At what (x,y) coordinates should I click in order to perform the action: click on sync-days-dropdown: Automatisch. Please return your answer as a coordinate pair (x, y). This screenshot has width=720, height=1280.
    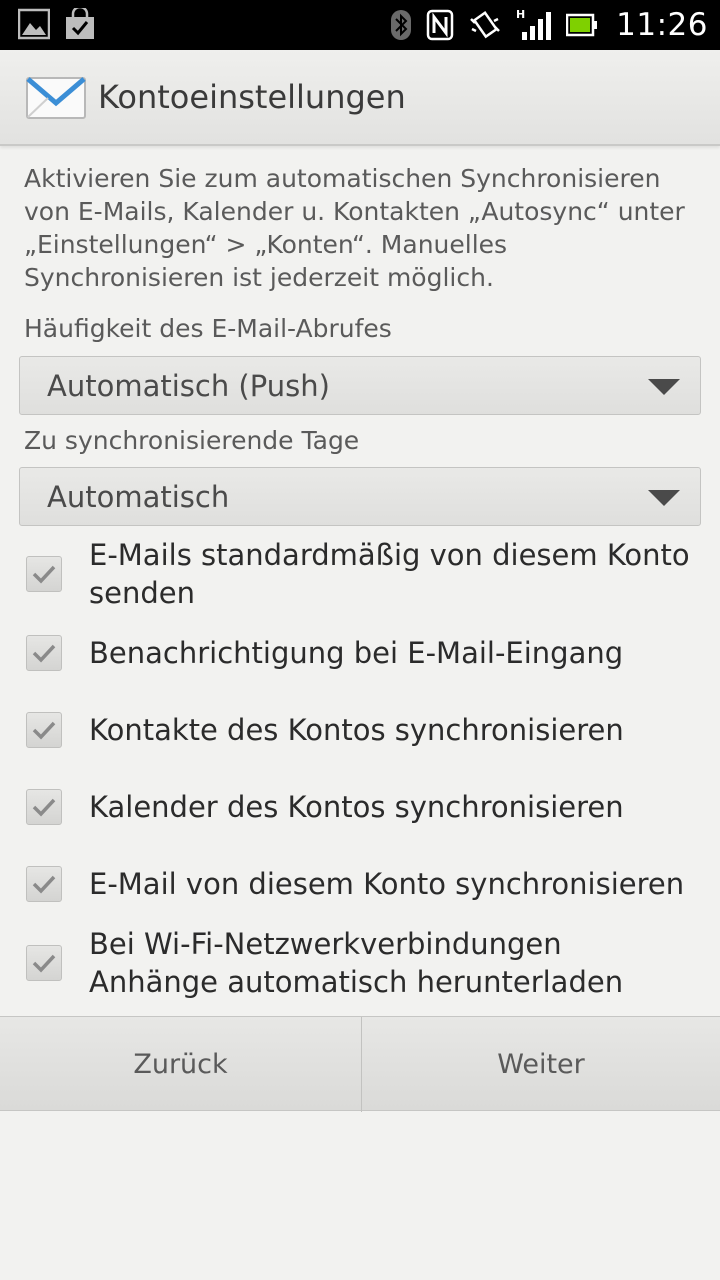
    Looking at the image, I should click on (360, 496).